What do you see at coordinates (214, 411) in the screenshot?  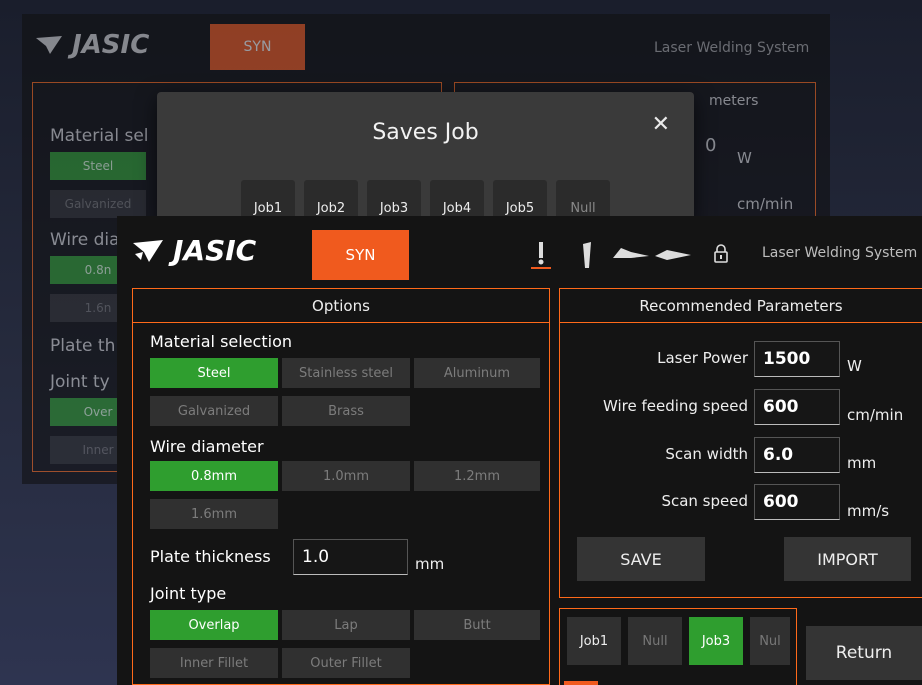 I see `material-galvanized-button: Galvanized` at bounding box center [214, 411].